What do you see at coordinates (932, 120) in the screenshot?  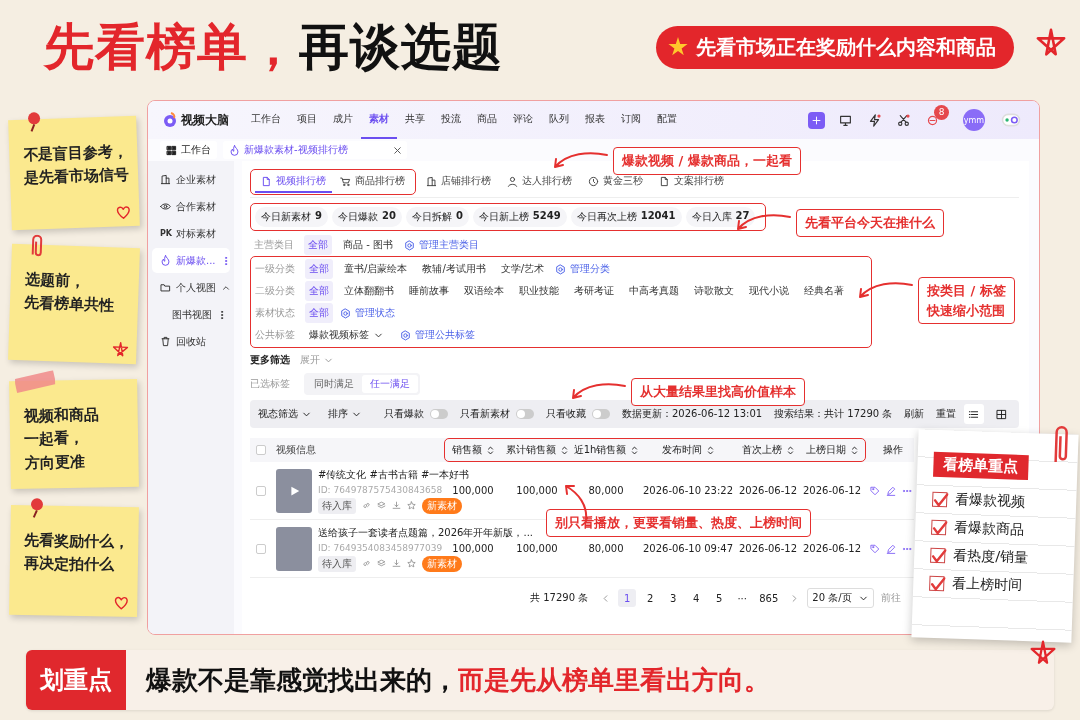 I see `notification-icon` at bounding box center [932, 120].